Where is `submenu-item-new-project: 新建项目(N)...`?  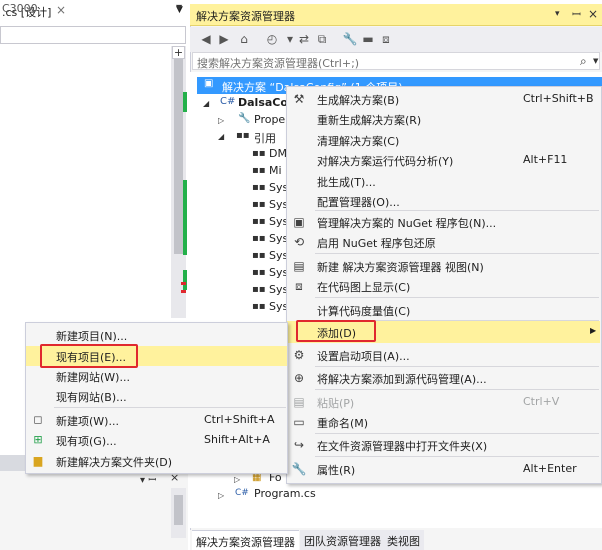
submenu-item-new-project: 新建项目(N)... is located at coordinates (156, 335).